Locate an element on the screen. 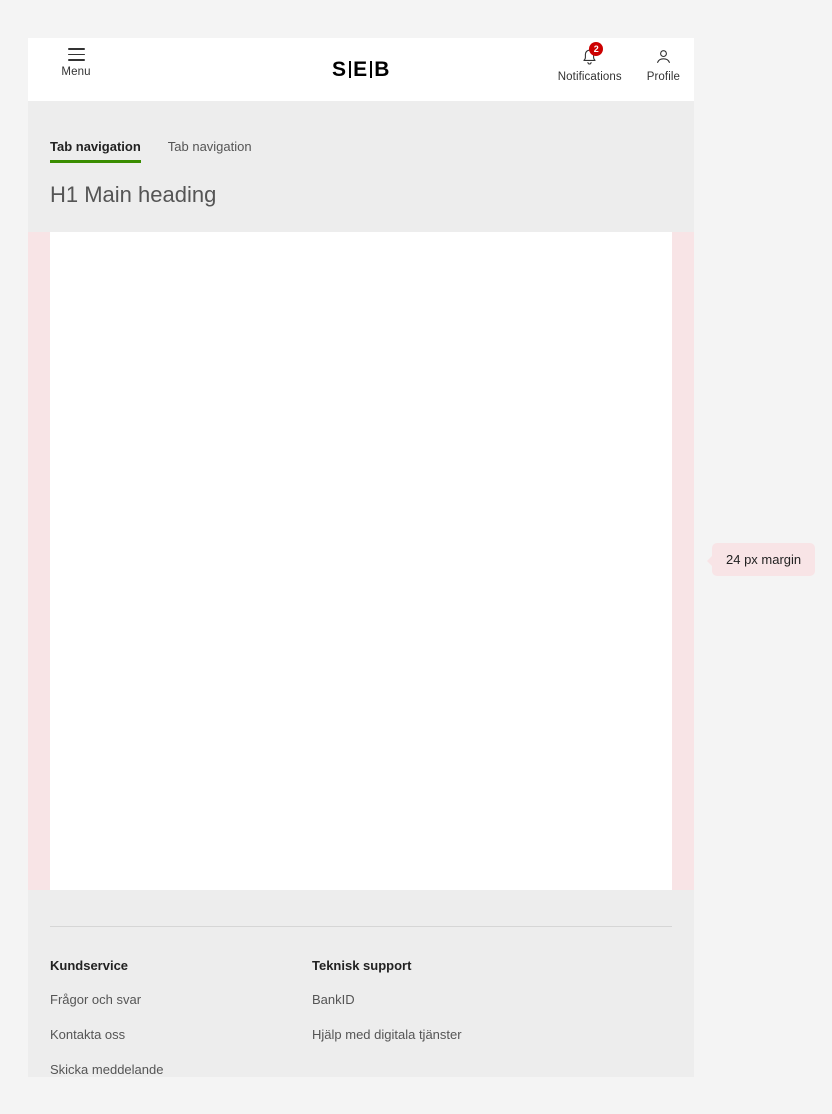  seb-logo-letter-b: B is located at coordinates (382, 69).